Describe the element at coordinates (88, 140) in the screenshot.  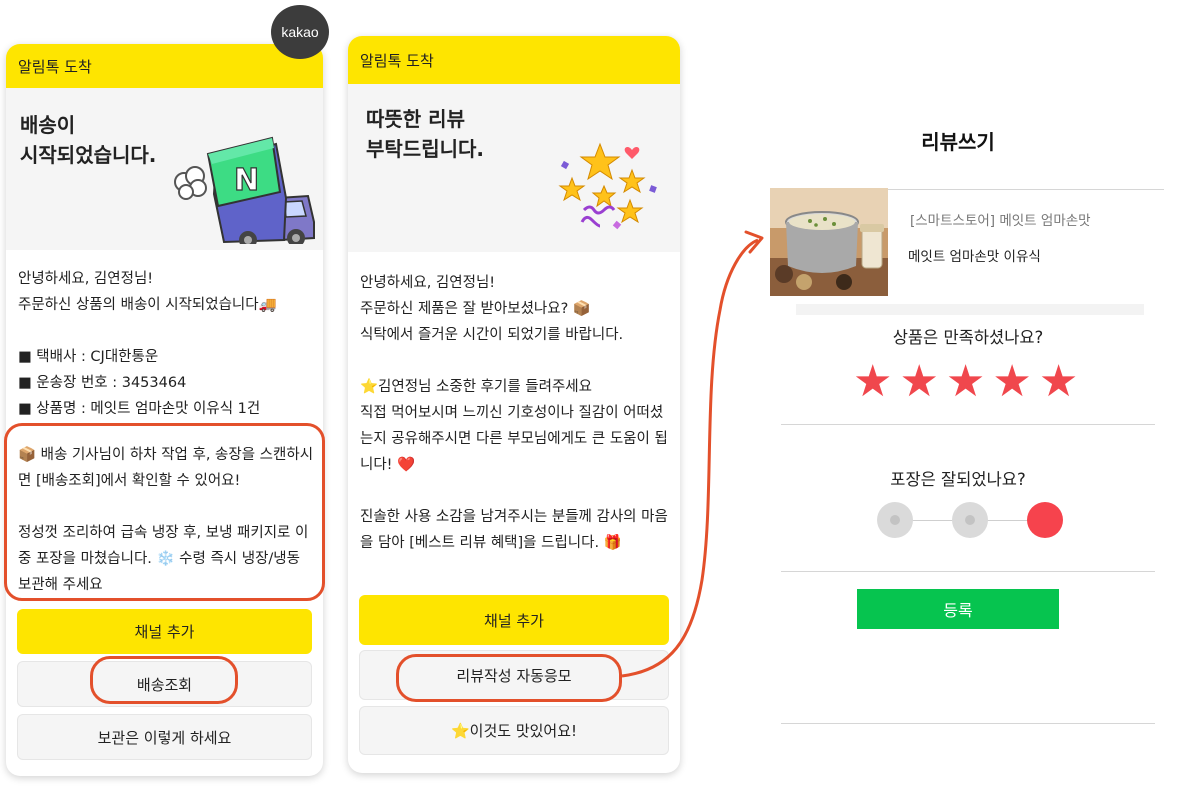
I see `hero-title: 배송이 시작되었습니다.` at that location.